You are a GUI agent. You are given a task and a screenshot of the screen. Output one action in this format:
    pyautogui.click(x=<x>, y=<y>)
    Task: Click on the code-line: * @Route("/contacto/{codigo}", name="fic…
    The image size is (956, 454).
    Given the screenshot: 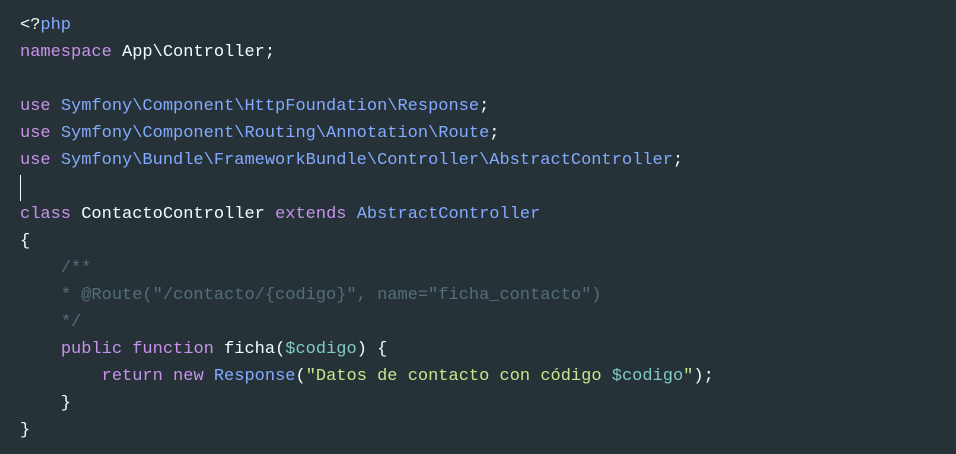 What is the action you would take?
    pyautogui.click(x=478, y=295)
    